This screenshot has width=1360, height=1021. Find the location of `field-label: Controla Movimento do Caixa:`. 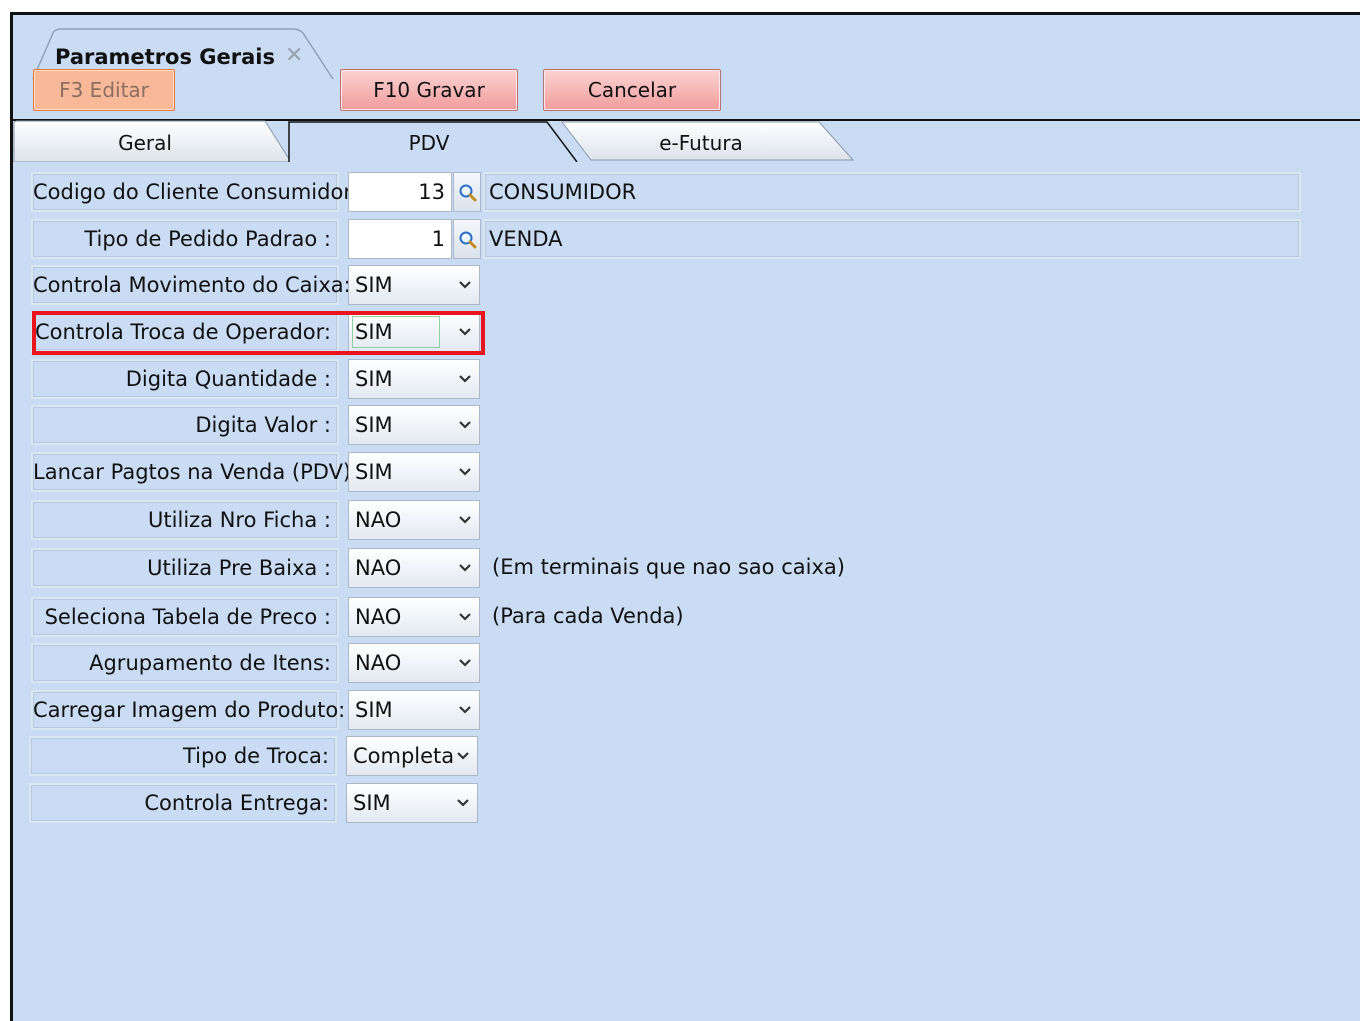

field-label: Controla Movimento do Caixa: is located at coordinates (191, 285).